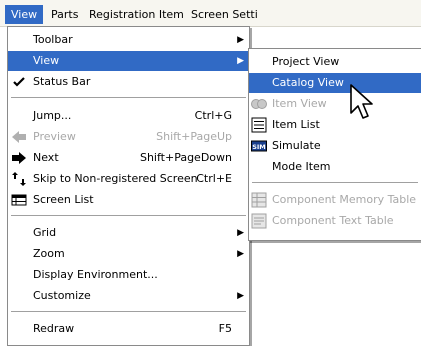 The image size is (421, 346). What do you see at coordinates (335, 167) in the screenshot?
I see `submenu-item-mode-item: Mode Item` at bounding box center [335, 167].